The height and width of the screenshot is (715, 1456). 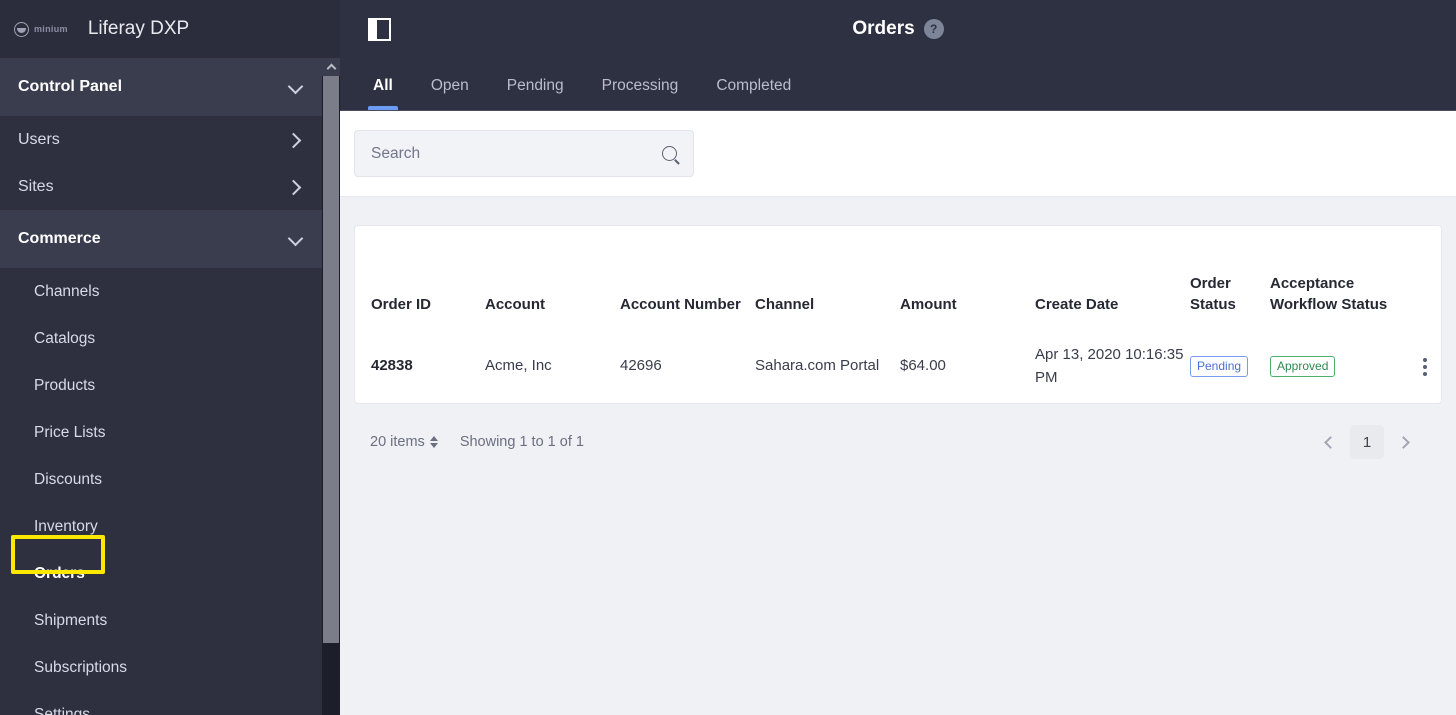 I want to click on sidebar-item-label: Sites, so click(x=36, y=186).